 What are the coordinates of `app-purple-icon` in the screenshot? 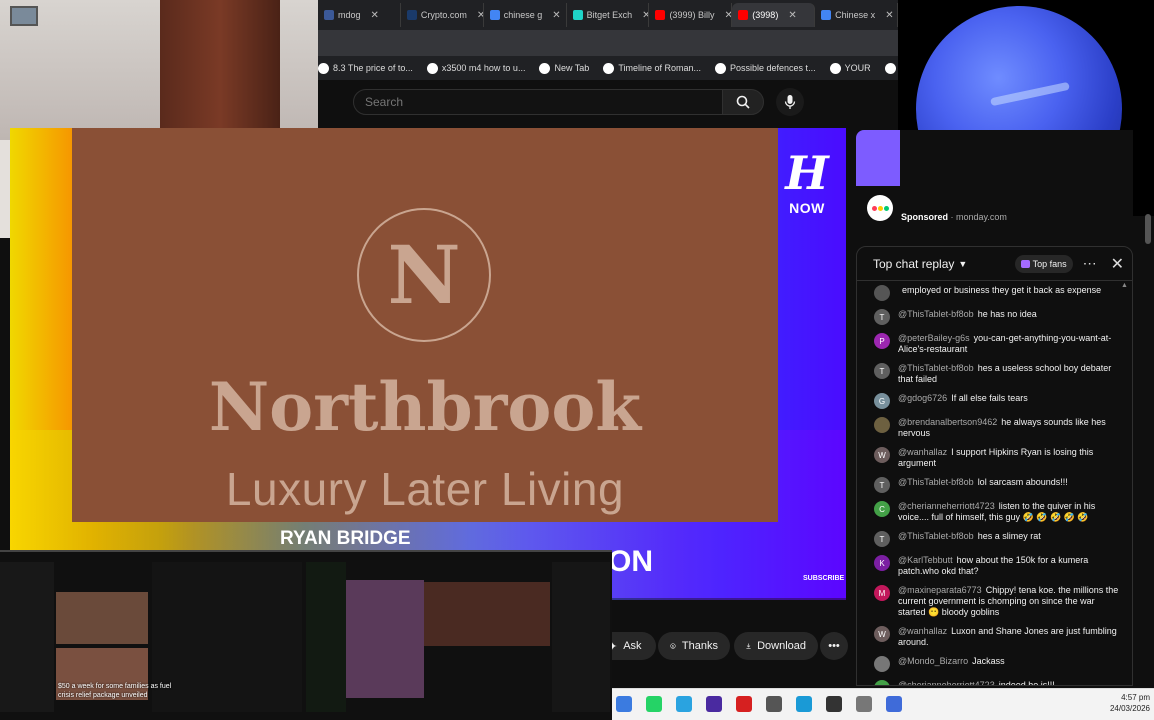 It's located at (714, 704).